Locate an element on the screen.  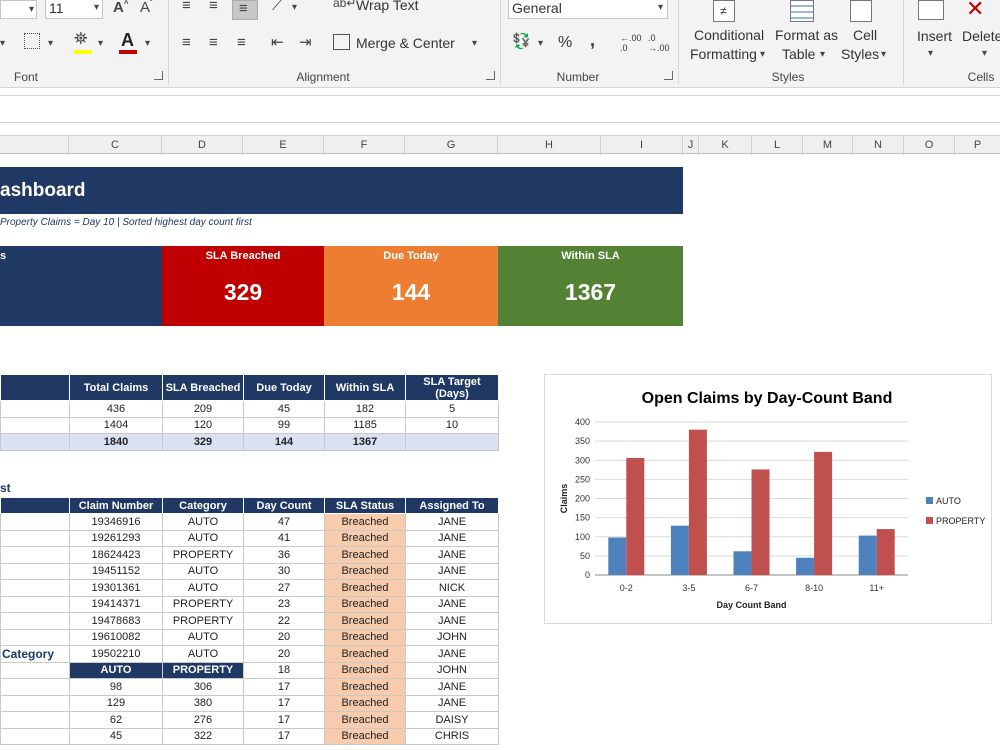
table-cell: 19451152 is located at coordinates (116, 571).